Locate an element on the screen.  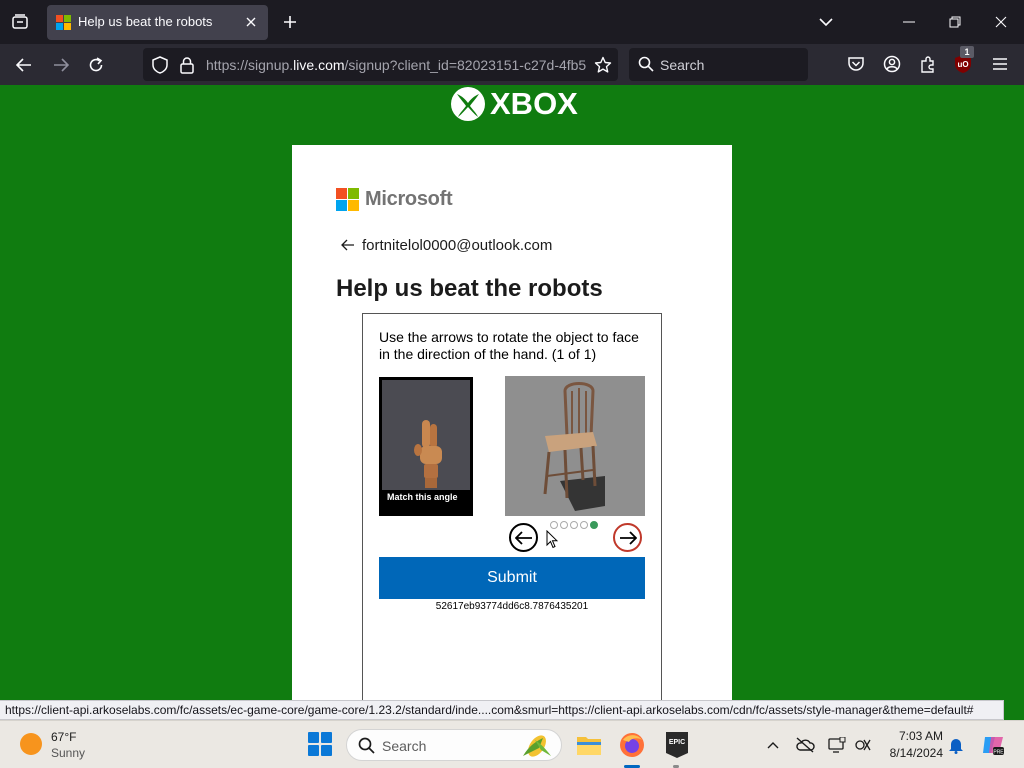
restore-button is located at coordinates (955, 22).